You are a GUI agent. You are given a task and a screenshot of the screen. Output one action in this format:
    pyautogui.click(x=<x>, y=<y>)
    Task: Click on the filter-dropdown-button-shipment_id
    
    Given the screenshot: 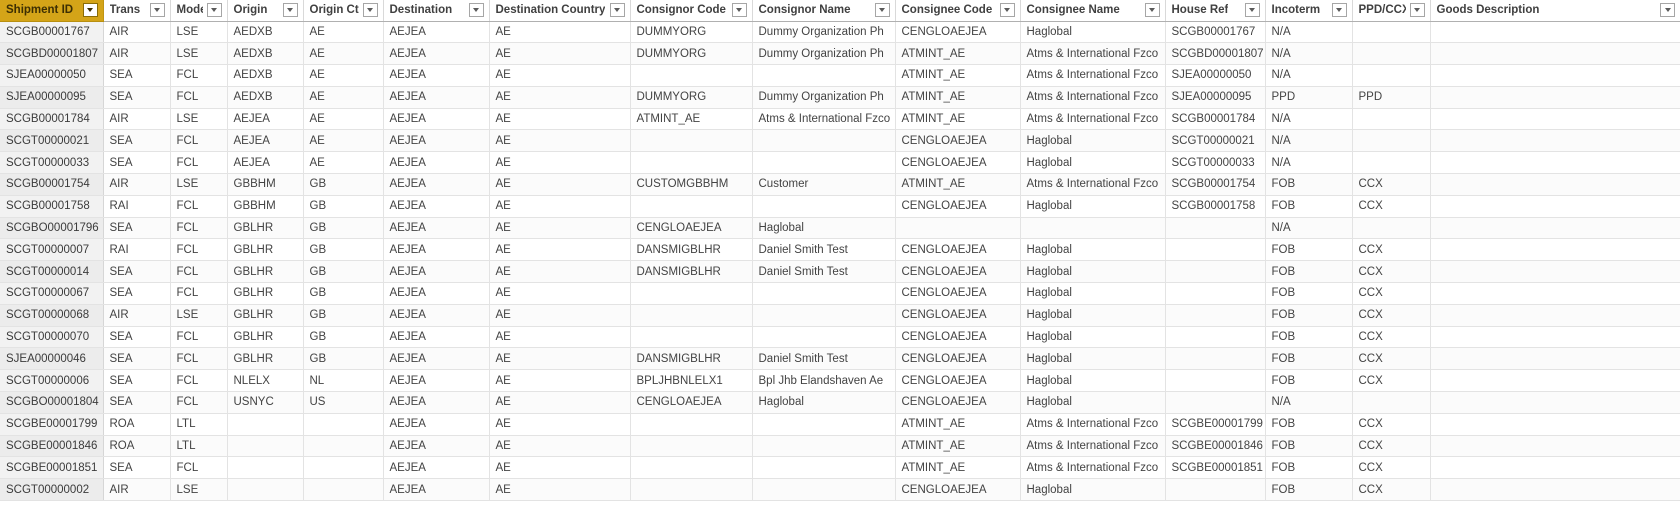 What is the action you would take?
    pyautogui.click(x=90, y=10)
    